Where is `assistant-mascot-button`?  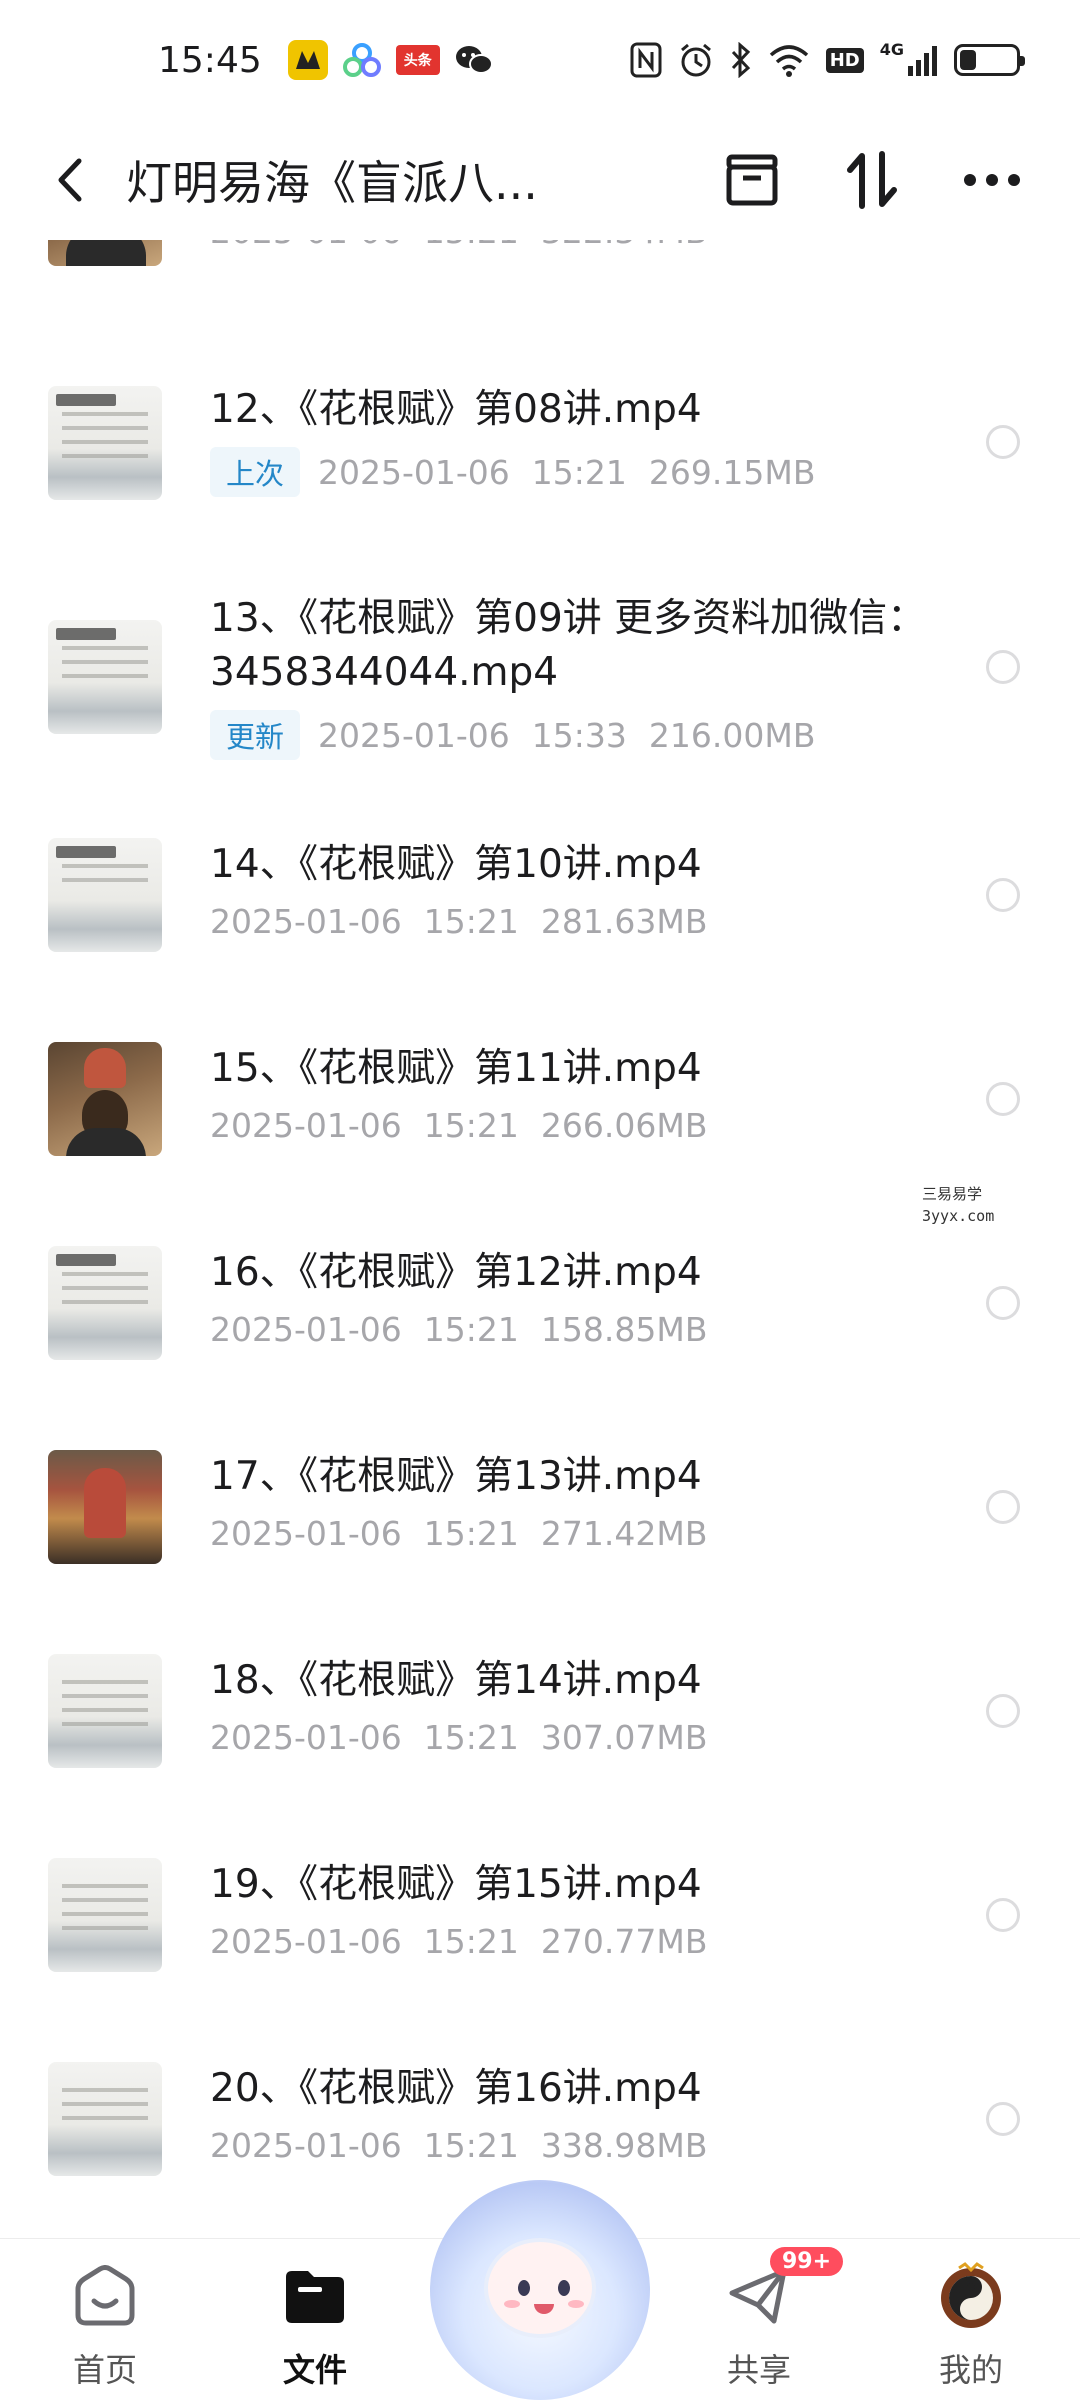 assistant-mascot-button is located at coordinates (540, 2290).